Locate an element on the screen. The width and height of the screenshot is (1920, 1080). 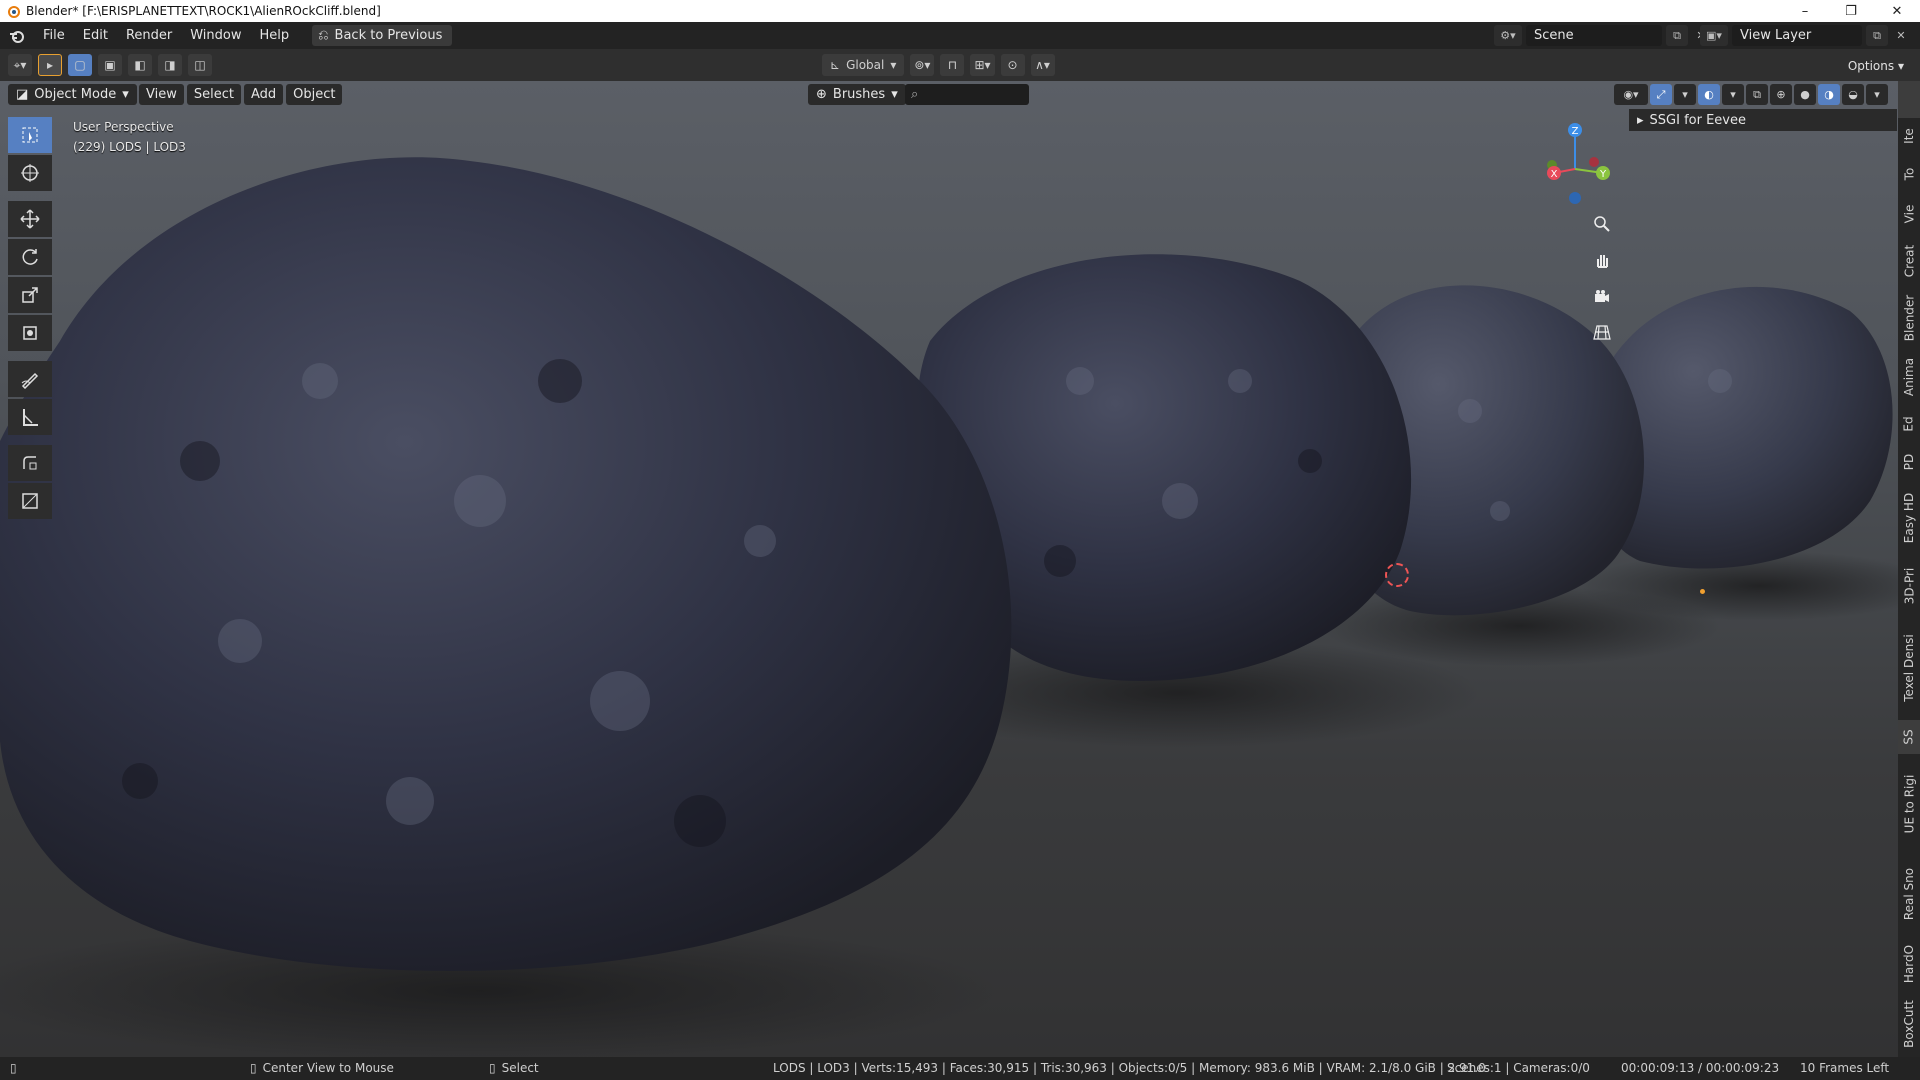
xray-toggle-icon: ⧉ is located at coordinates (1757, 94).